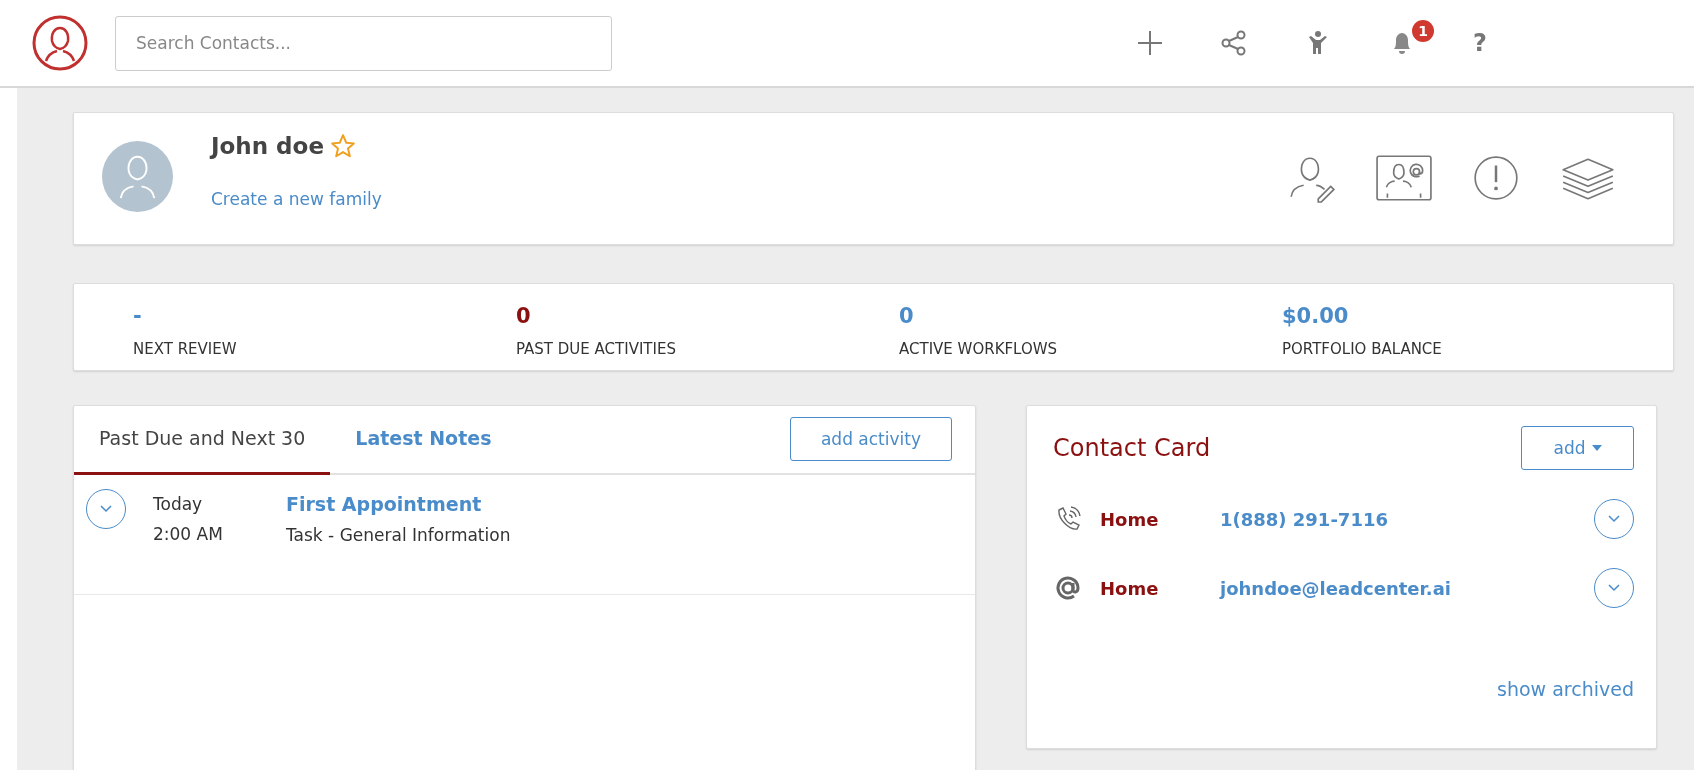 The width and height of the screenshot is (1694, 782). Describe the element at coordinates (1316, 316) in the screenshot. I see `stat-value: $0.00` at that location.